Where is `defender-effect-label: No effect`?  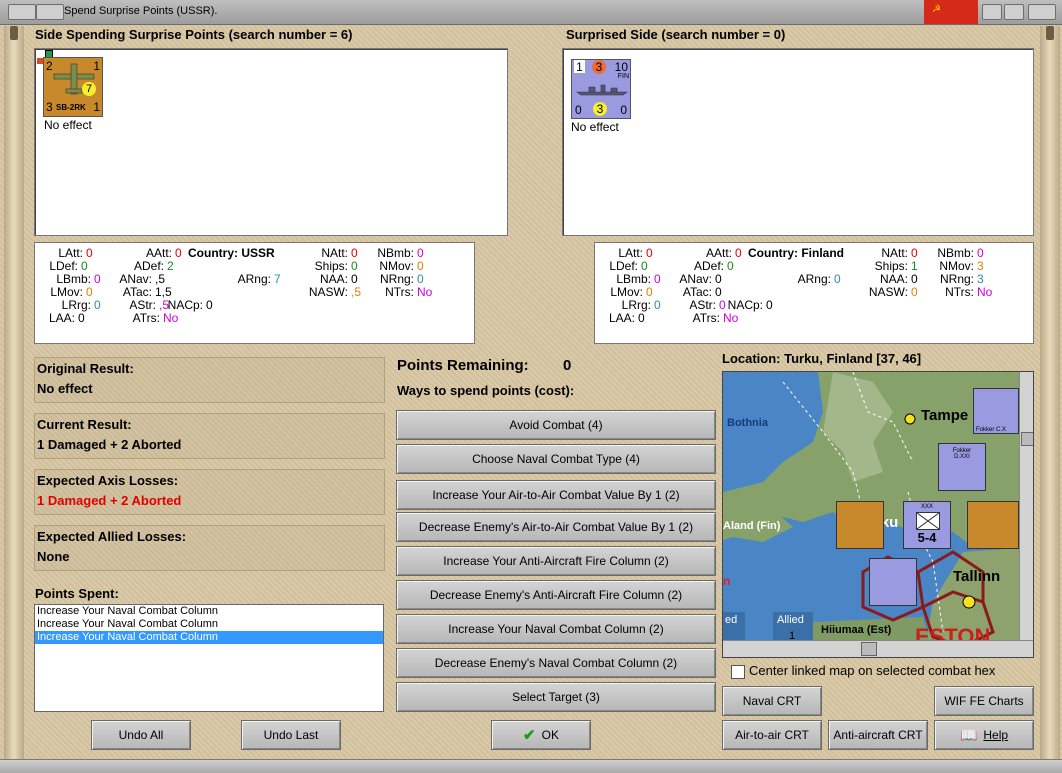
defender-effect-label: No effect is located at coordinates (595, 127).